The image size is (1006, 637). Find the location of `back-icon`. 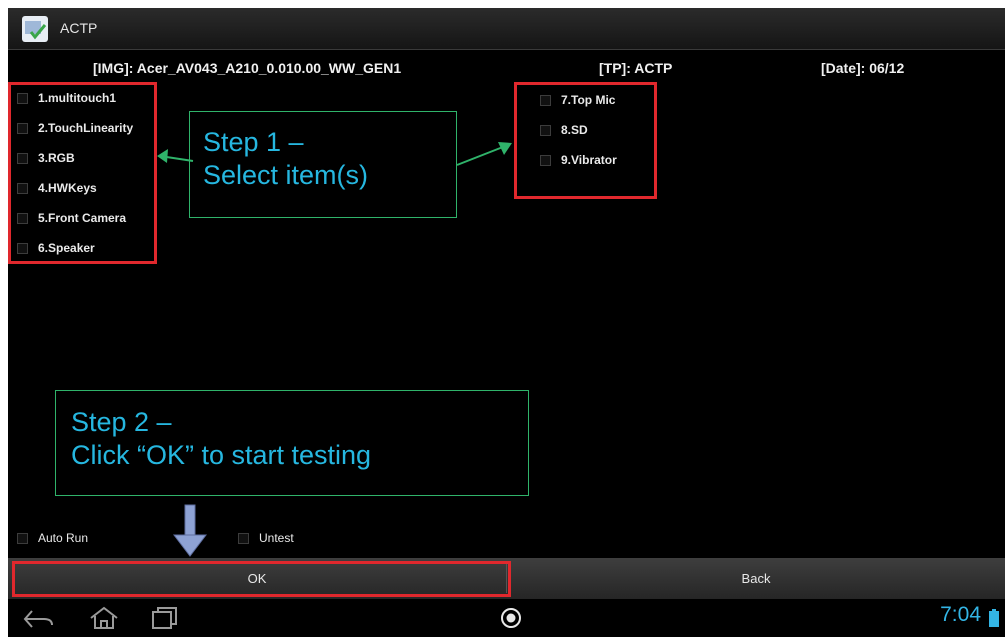

back-icon is located at coordinates (39, 619).